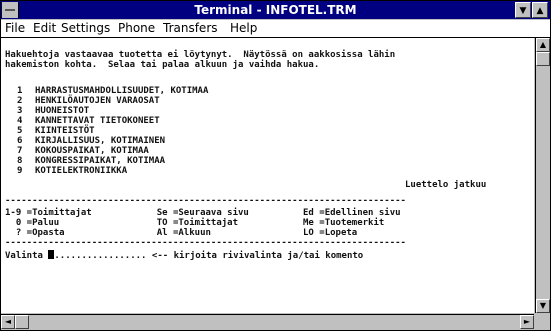  Describe the element at coordinates (20, 121) in the screenshot. I see `result-number: 4` at that location.